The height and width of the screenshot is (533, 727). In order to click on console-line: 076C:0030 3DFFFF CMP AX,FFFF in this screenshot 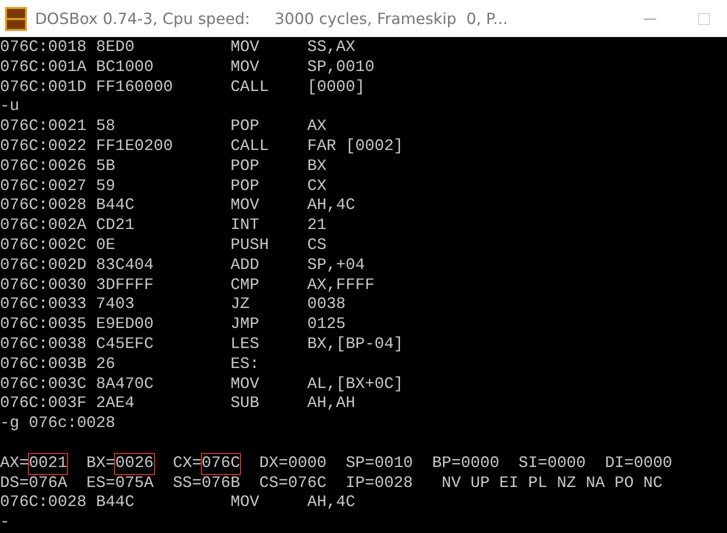, I will do `click(187, 285)`.